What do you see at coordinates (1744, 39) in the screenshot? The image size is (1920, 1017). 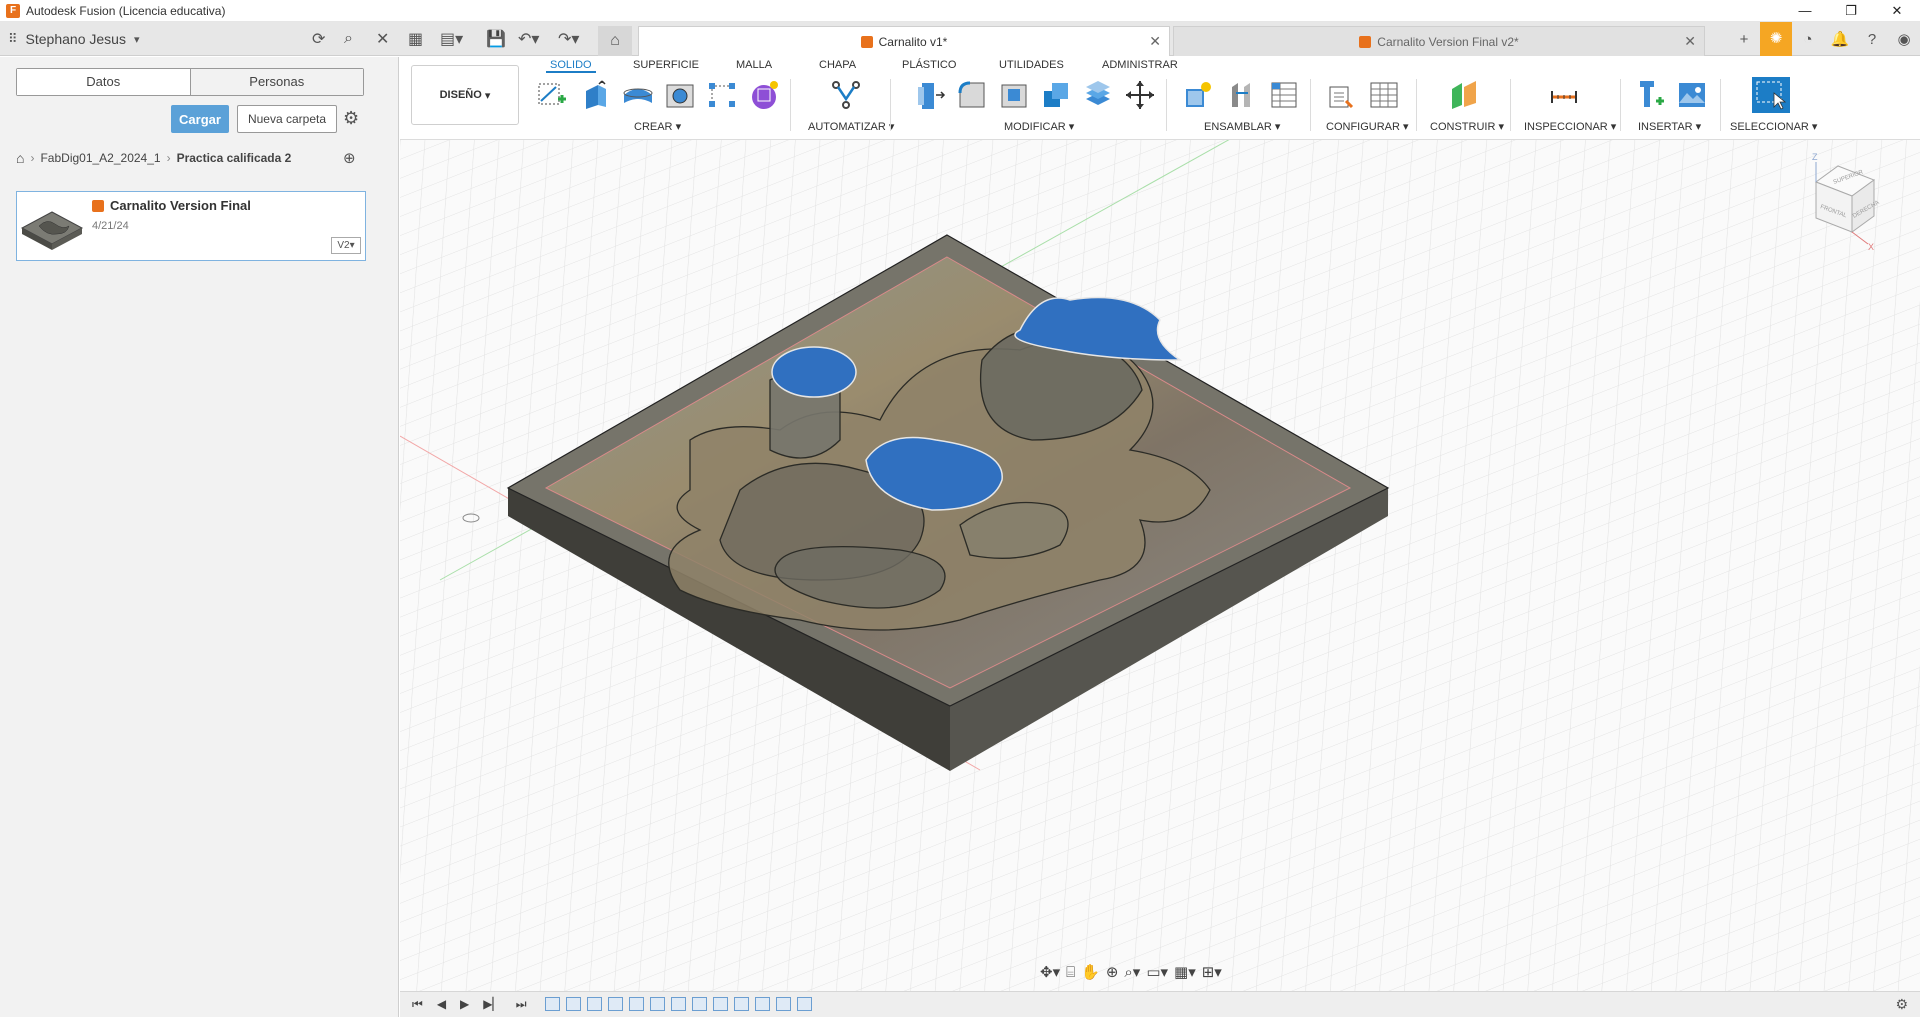 I see `new-tab-icon: +` at bounding box center [1744, 39].